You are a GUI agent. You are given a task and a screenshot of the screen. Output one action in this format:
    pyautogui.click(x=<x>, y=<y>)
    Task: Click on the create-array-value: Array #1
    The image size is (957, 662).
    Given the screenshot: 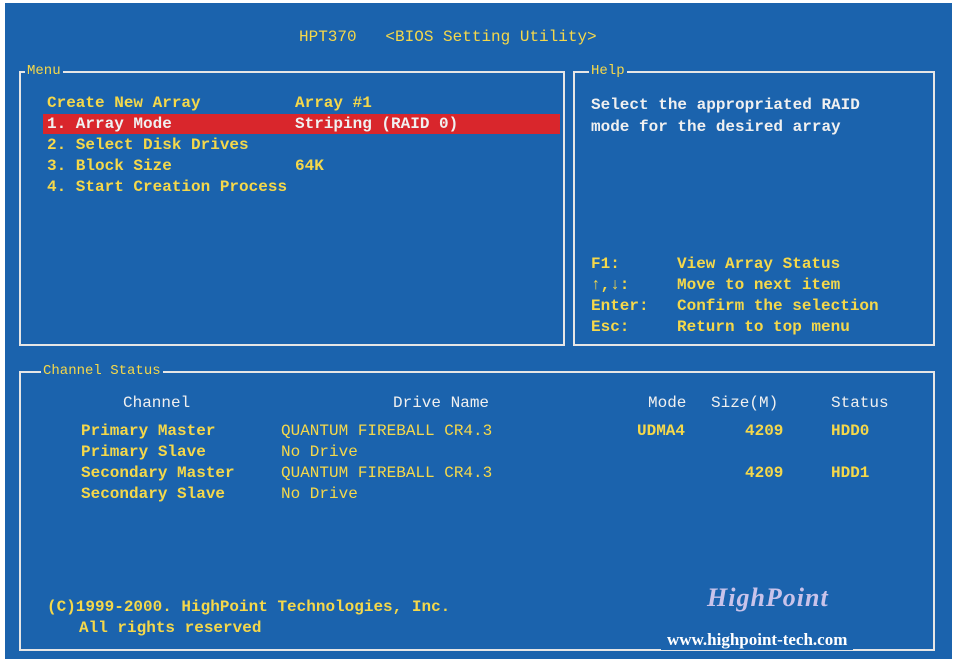 What is the action you would take?
    pyautogui.click(x=333, y=103)
    